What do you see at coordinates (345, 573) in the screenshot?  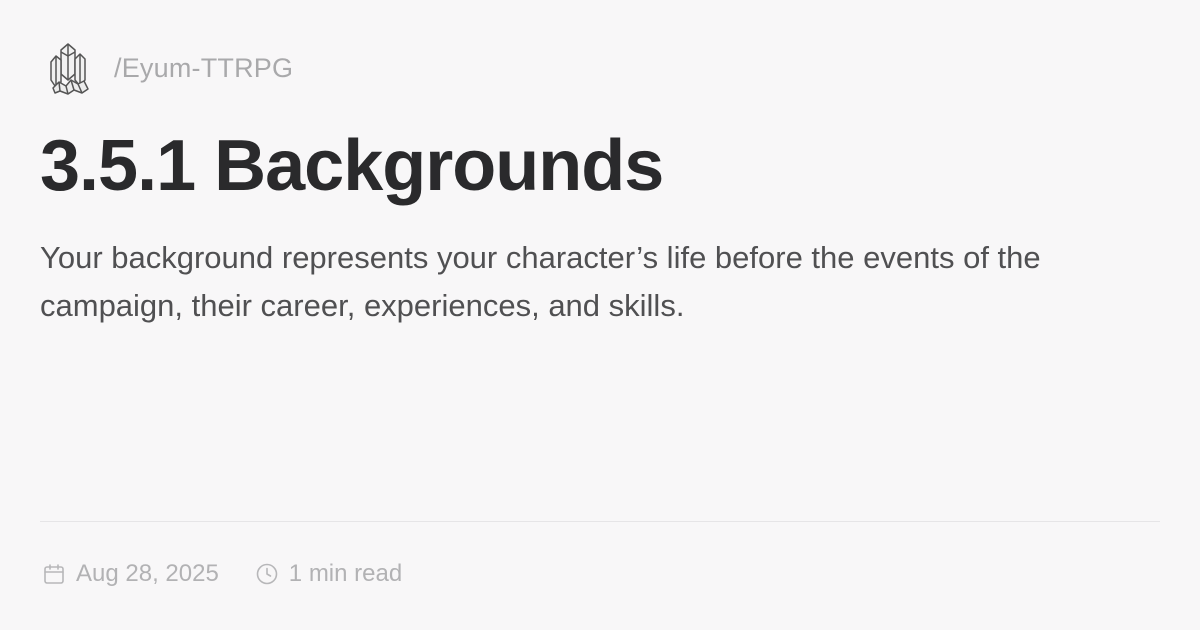 I see `read-time-text: 1 min read` at bounding box center [345, 573].